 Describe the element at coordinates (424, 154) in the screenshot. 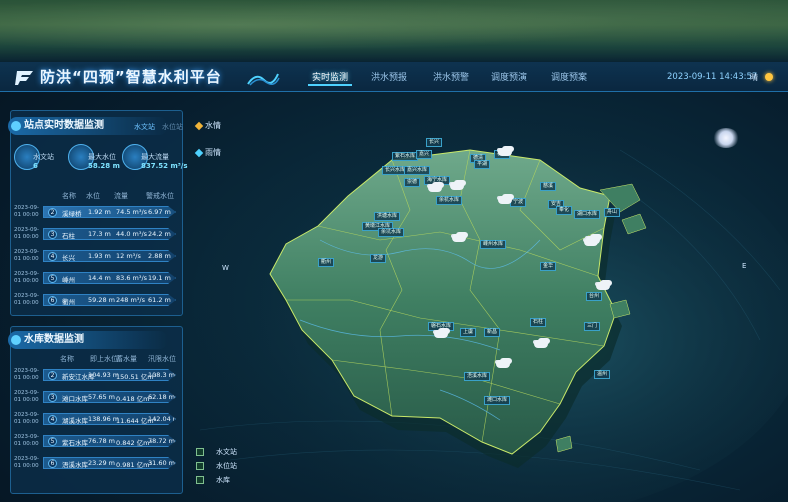

I see `map-label: 嘉兴` at that location.